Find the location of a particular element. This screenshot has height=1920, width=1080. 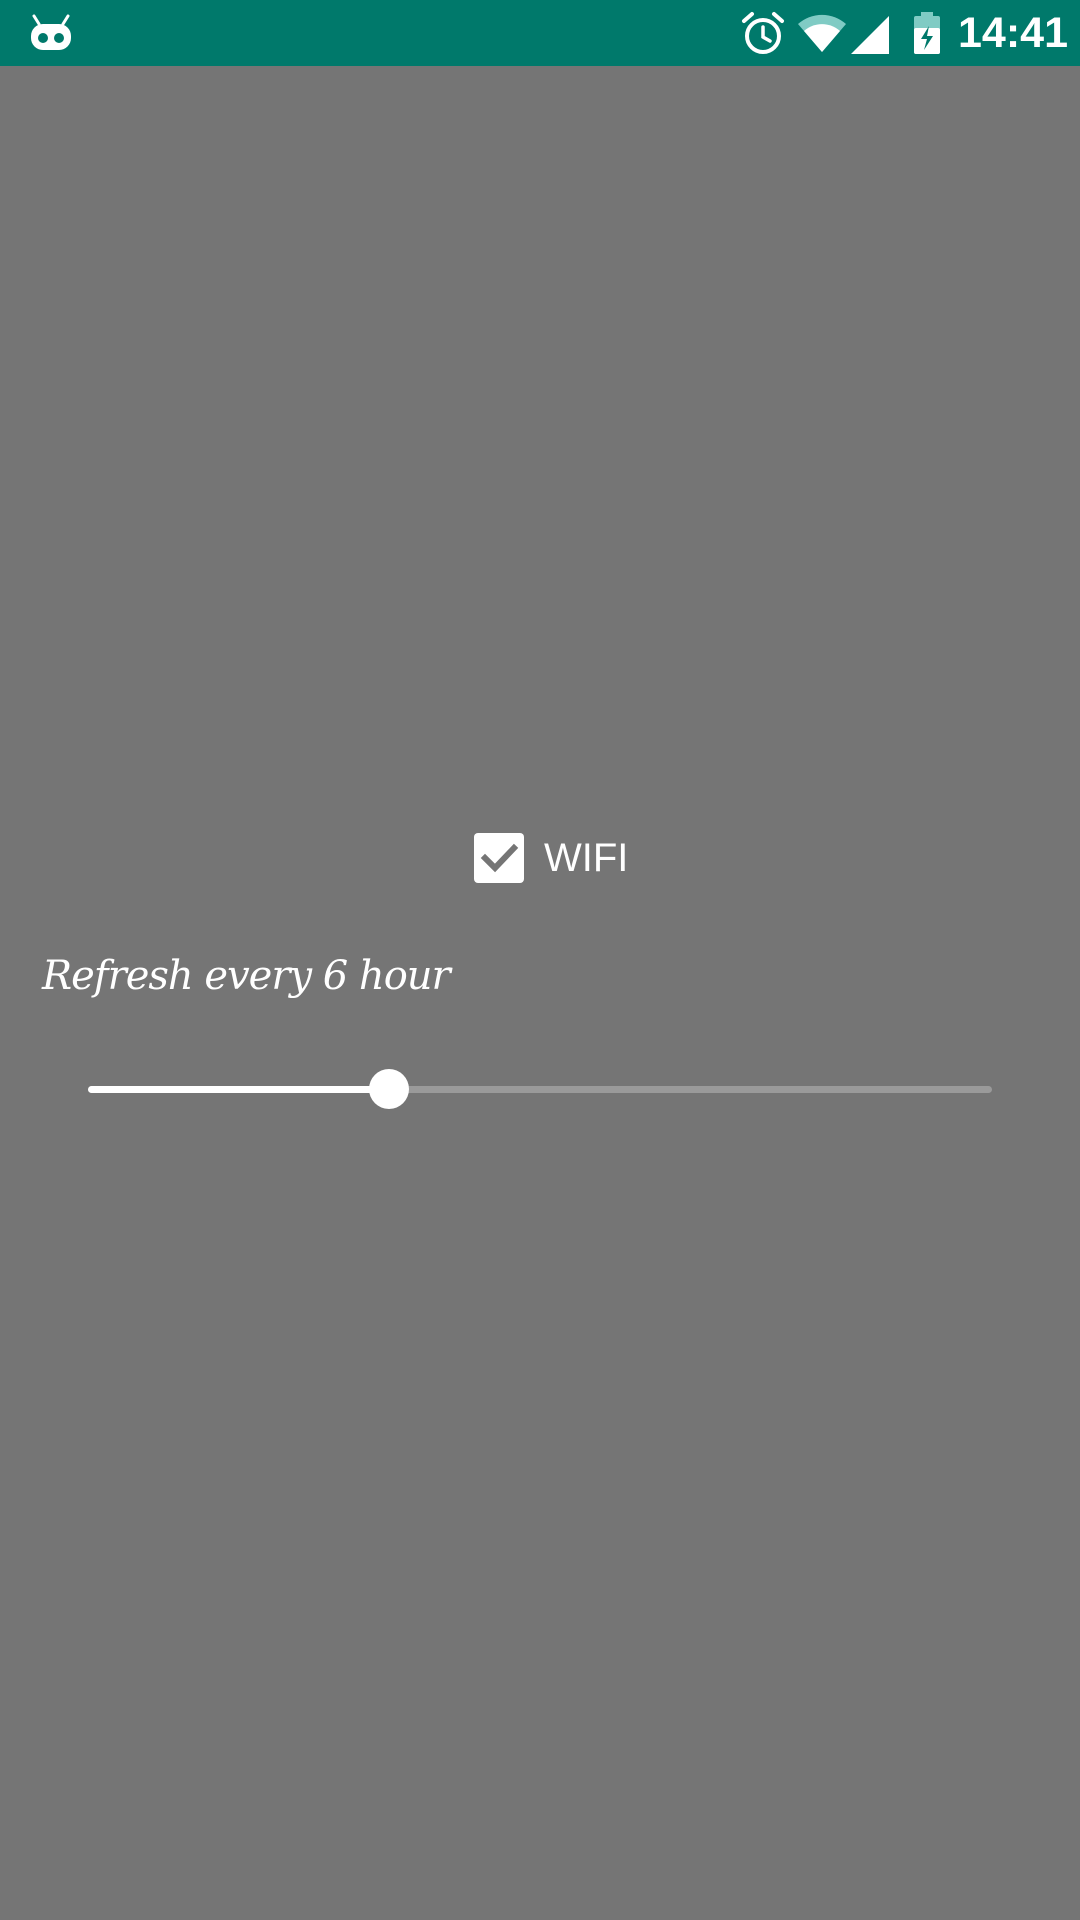

slider-fill is located at coordinates (238, 1089).